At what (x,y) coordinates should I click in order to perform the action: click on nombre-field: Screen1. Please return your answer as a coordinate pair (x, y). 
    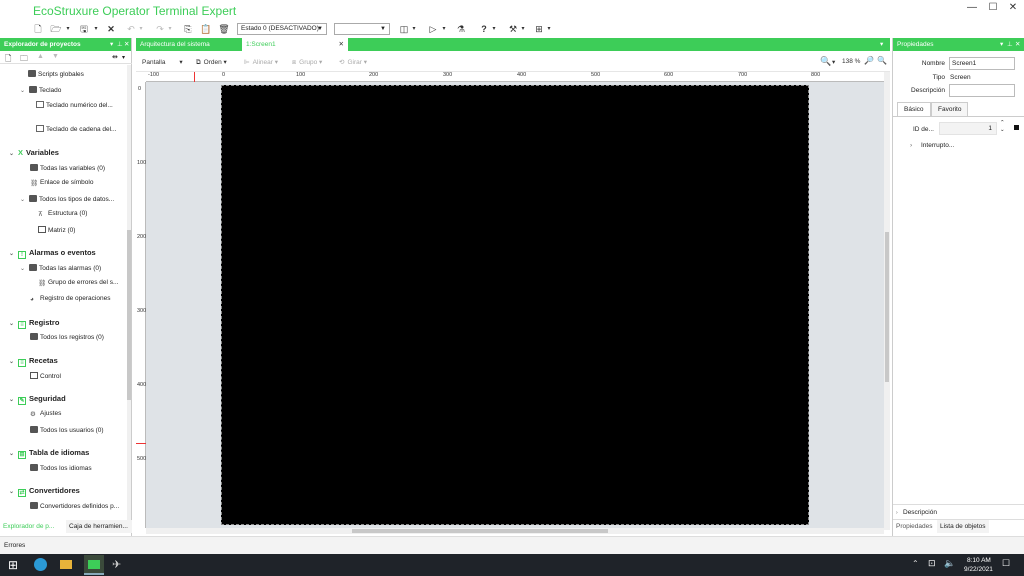
    Looking at the image, I should click on (982, 63).